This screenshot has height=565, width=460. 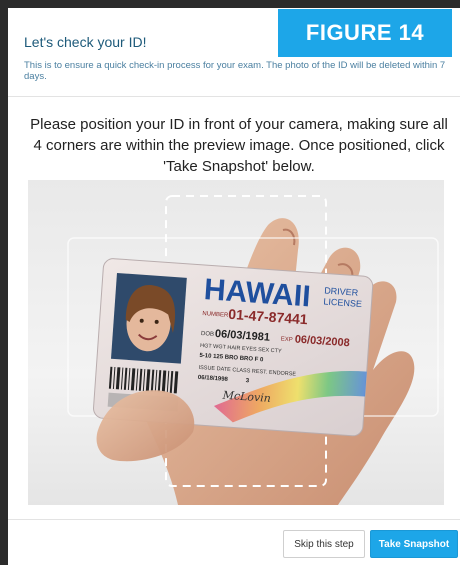 What do you see at coordinates (85, 42) in the screenshot?
I see `dialog-title: Let's check your ID!` at bounding box center [85, 42].